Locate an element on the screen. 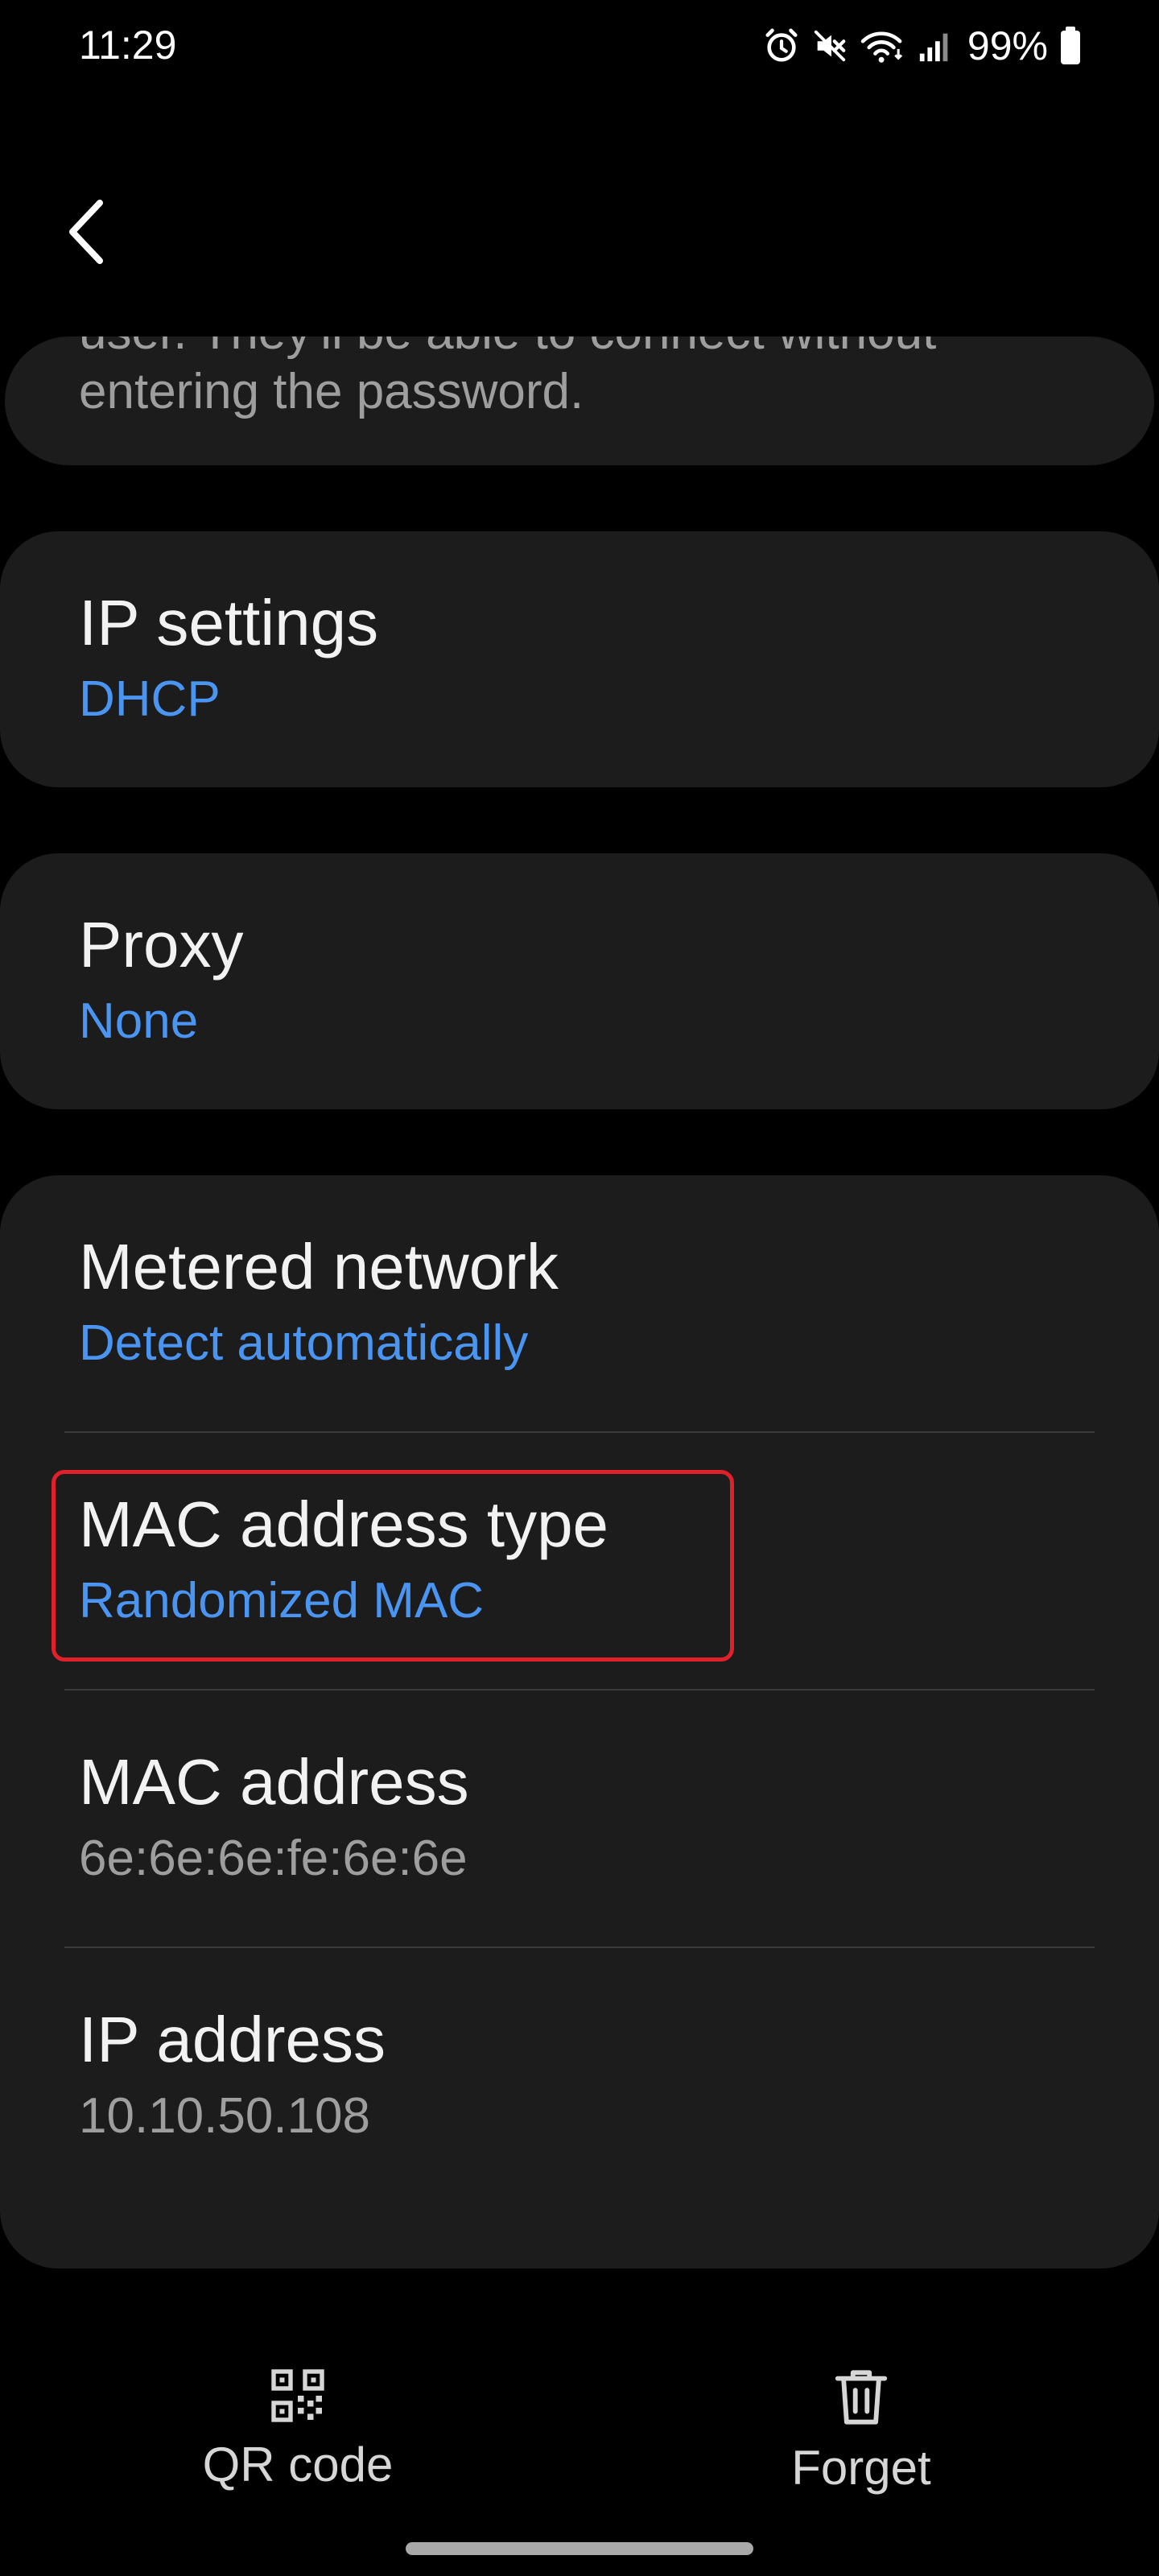 The image size is (1159, 2576). proxy-card: Proxy None is located at coordinates (579, 981).